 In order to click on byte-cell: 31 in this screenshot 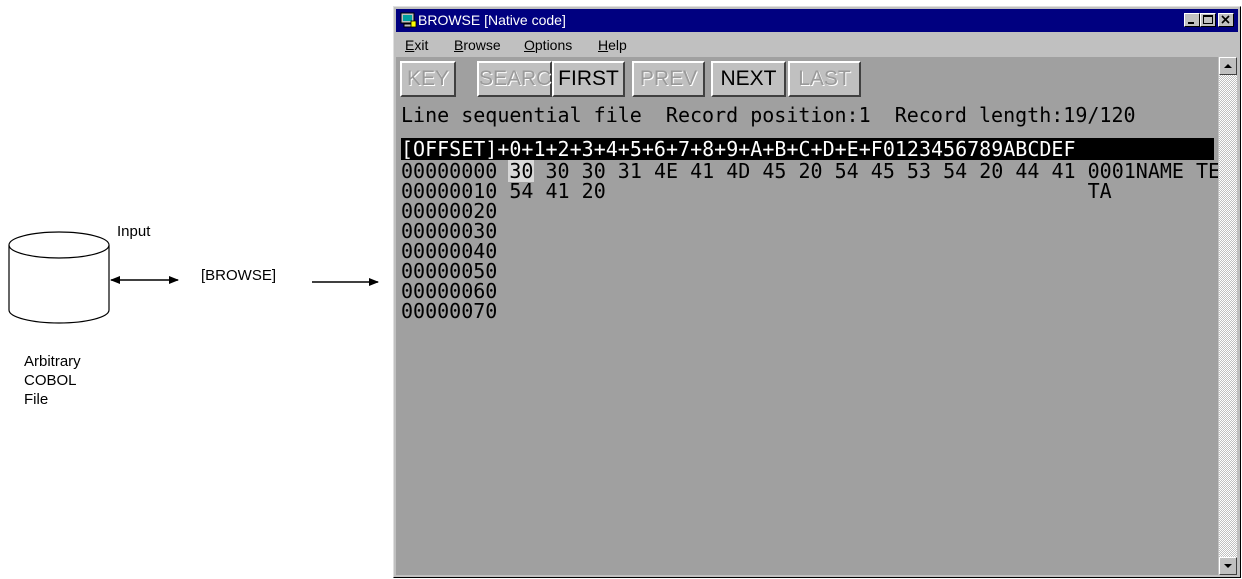, I will do `click(630, 171)`.